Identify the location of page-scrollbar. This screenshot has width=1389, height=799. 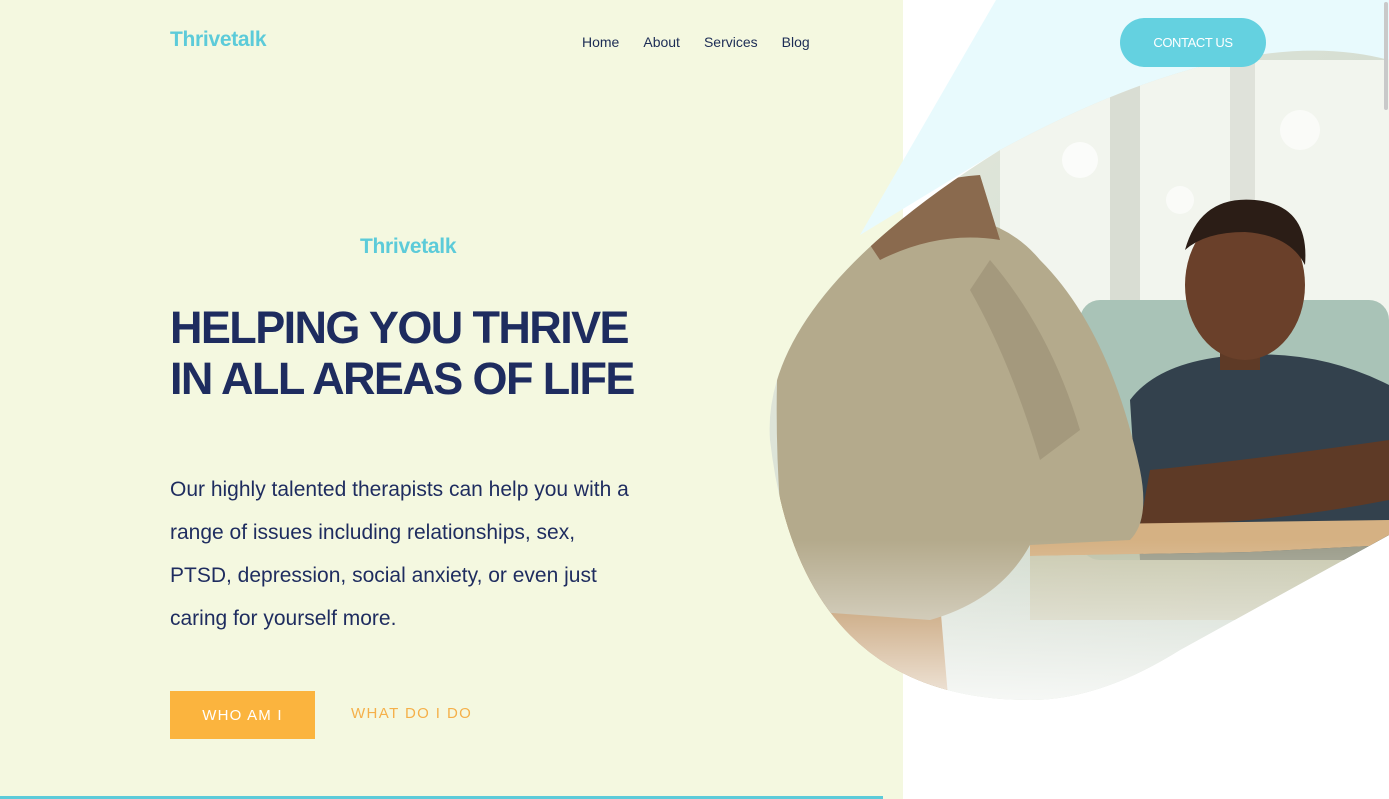
(1386, 56).